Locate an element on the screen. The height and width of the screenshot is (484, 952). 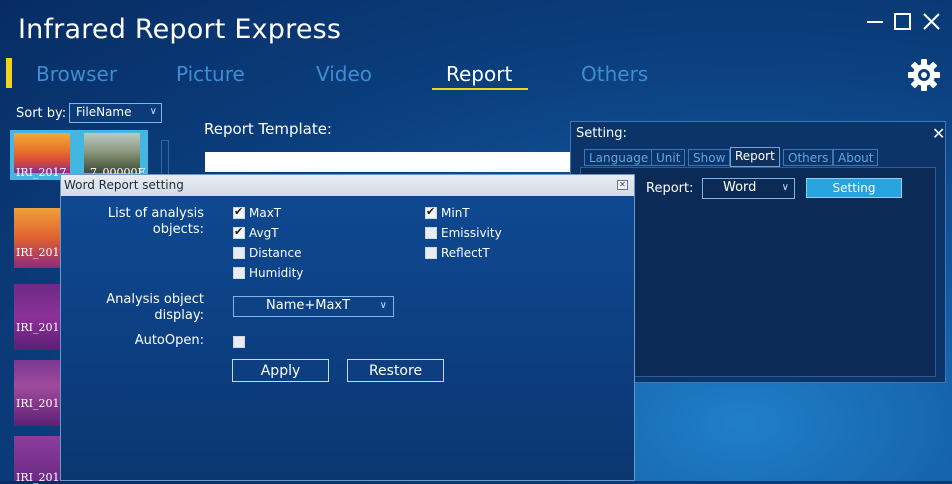
checkbox-autoopen is located at coordinates (241, 342).